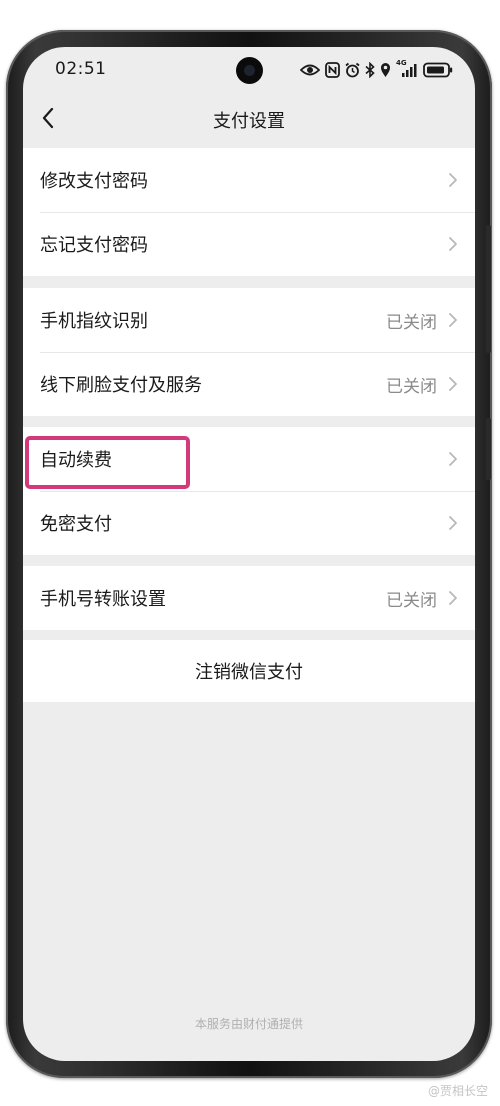  What do you see at coordinates (488, 449) in the screenshot?
I see `power-button` at bounding box center [488, 449].